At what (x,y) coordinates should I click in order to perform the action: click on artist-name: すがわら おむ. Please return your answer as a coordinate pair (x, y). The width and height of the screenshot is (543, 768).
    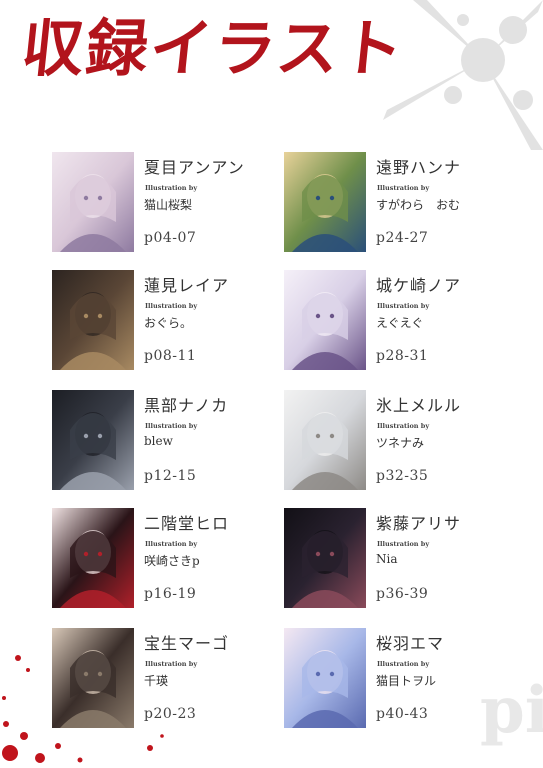
    Looking at the image, I should click on (418, 205).